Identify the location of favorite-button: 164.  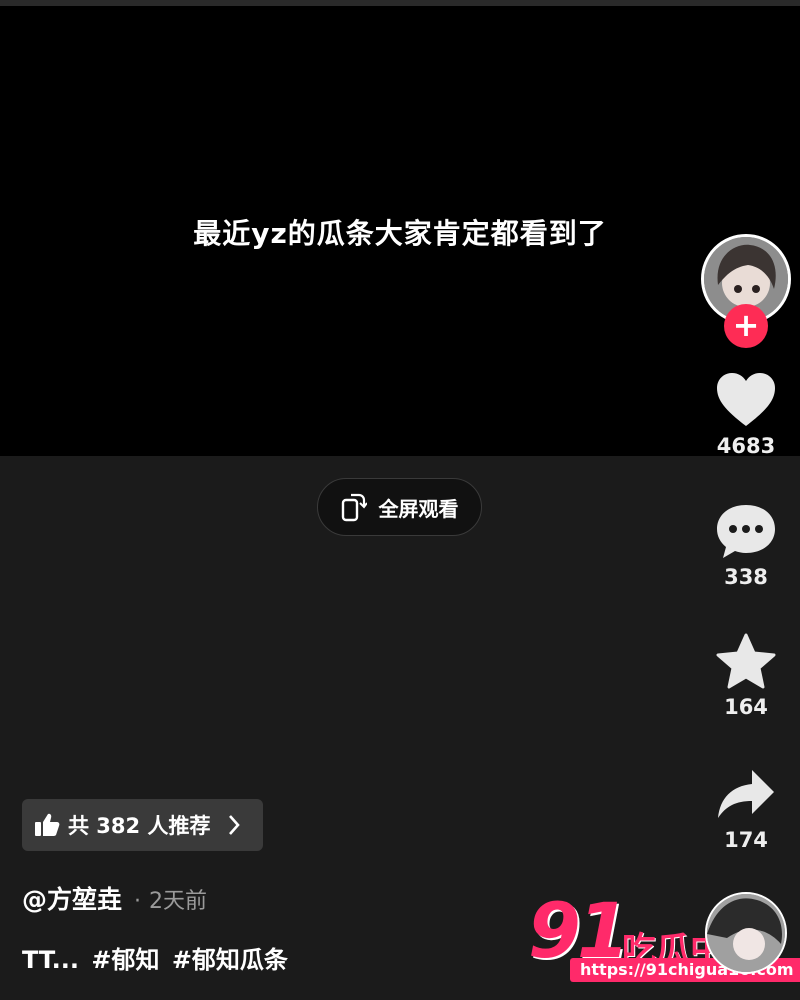
(746, 676).